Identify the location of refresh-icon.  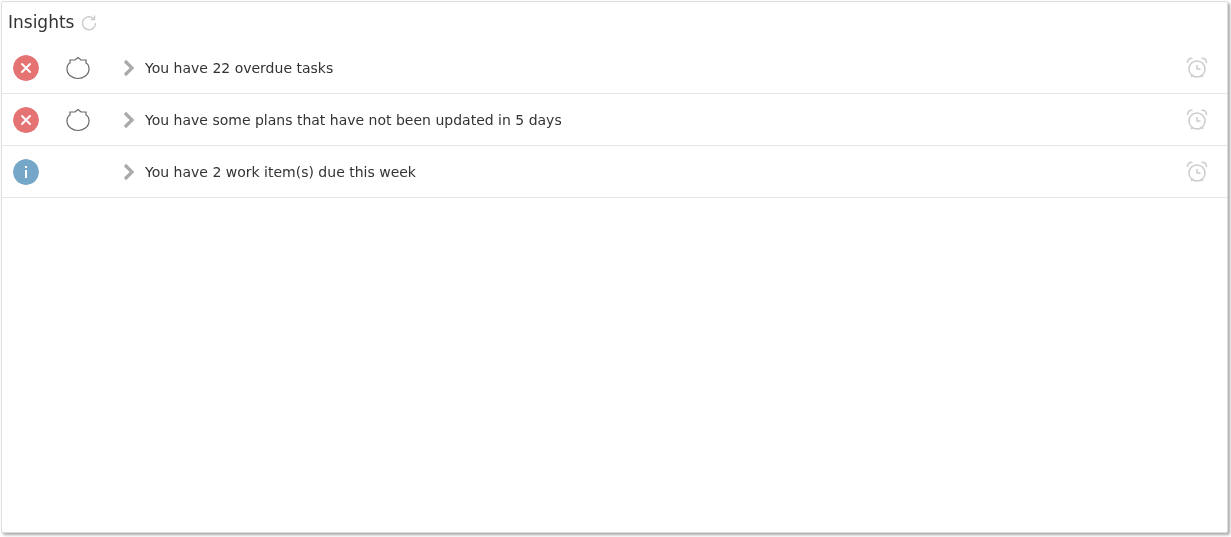
(89, 22).